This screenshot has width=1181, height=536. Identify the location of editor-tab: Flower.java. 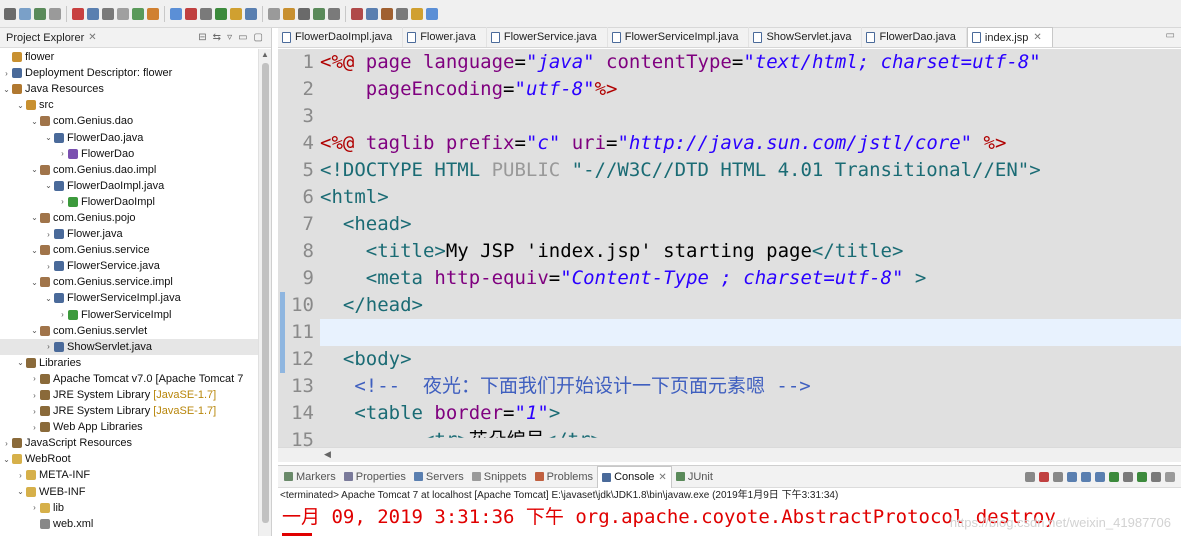
(445, 37).